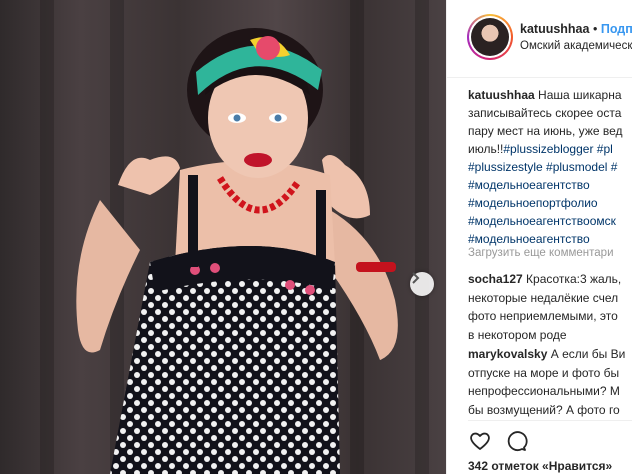 Image resolution: width=632 pixels, height=474 pixels. What do you see at coordinates (550, 221) in the screenshot?
I see `hashtag-link: #модельноеагентствоомск` at bounding box center [550, 221].